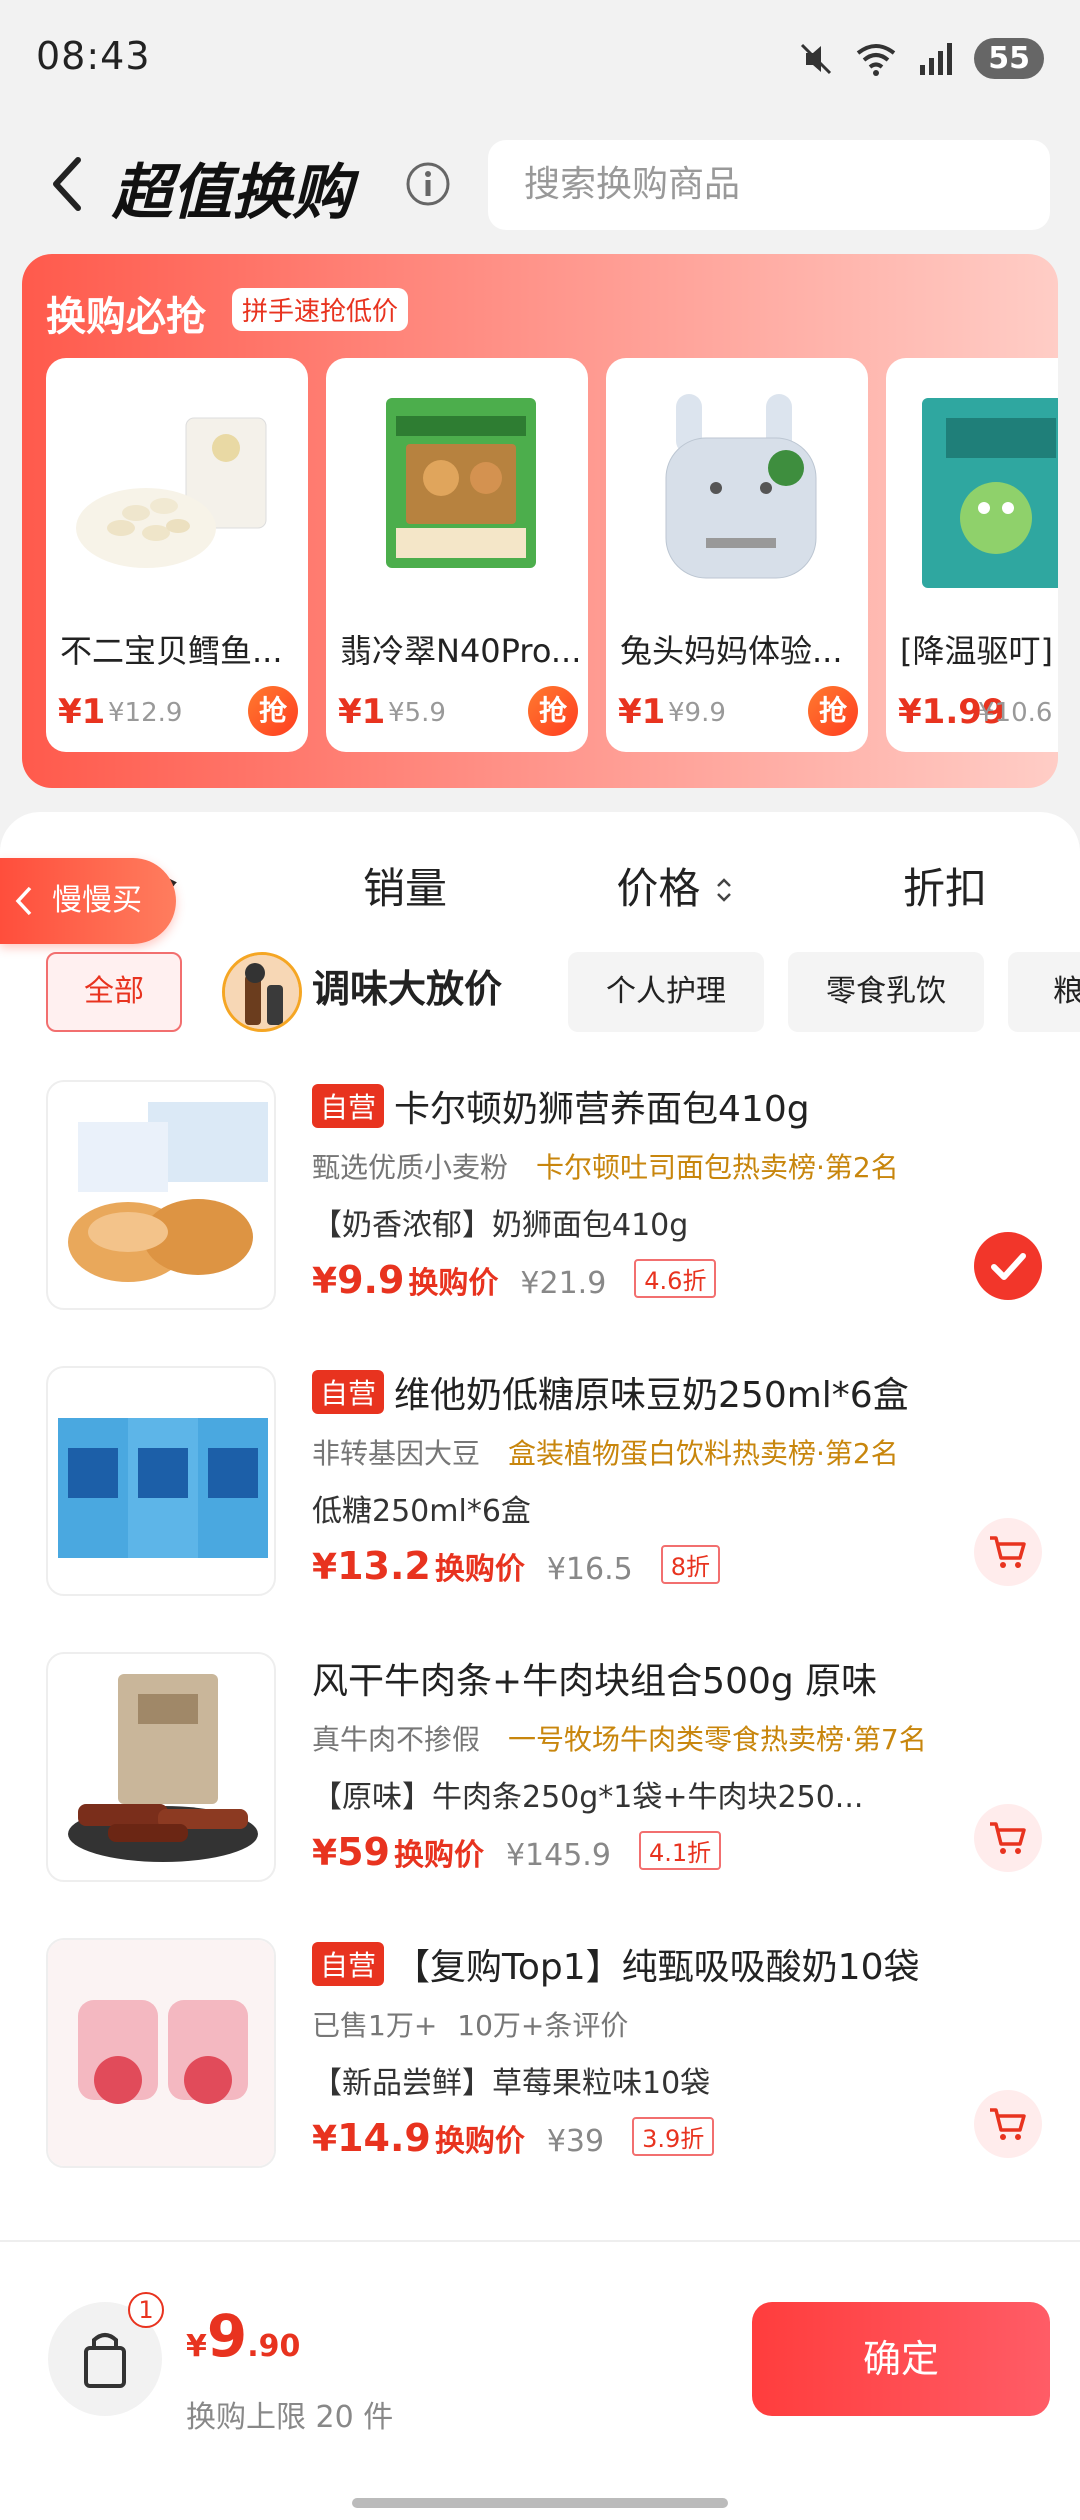 The width and height of the screenshot is (1080, 2520). Describe the element at coordinates (511, 2083) in the screenshot. I see `product-spec: 【新品尝鲜】草莓果粒味10袋` at that location.